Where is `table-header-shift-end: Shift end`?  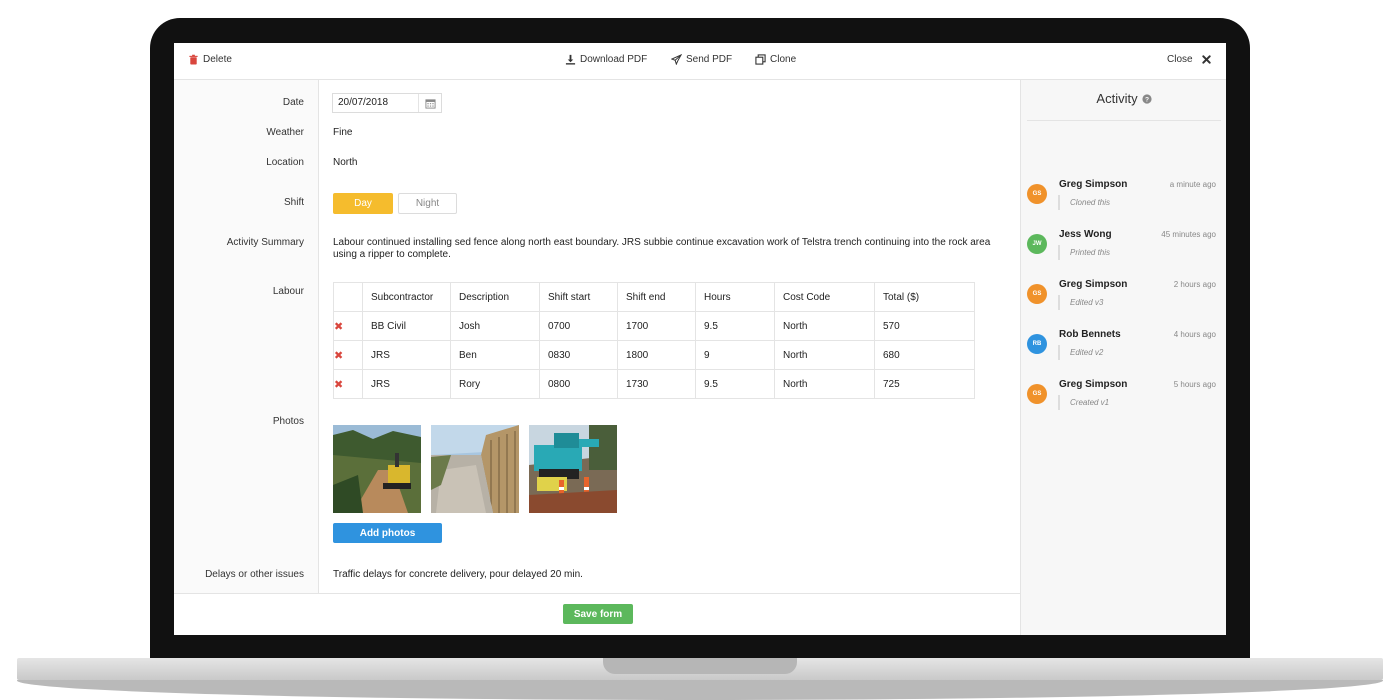
table-header-shift-end: Shift end is located at coordinates (656, 297).